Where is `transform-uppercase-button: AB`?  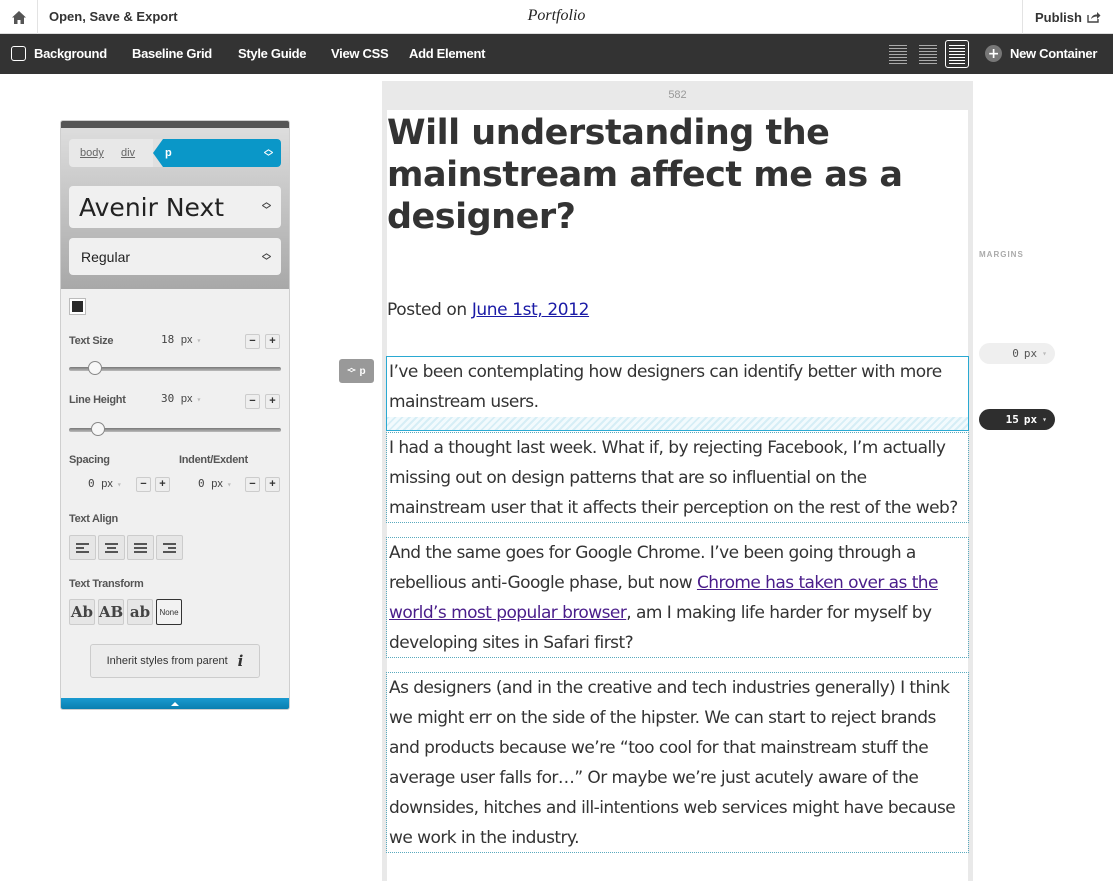 transform-uppercase-button: AB is located at coordinates (111, 612).